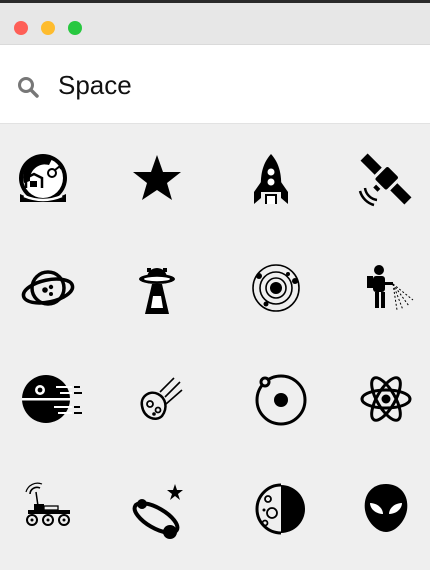  Describe the element at coordinates (233, 85) in the screenshot. I see `search-input` at that location.